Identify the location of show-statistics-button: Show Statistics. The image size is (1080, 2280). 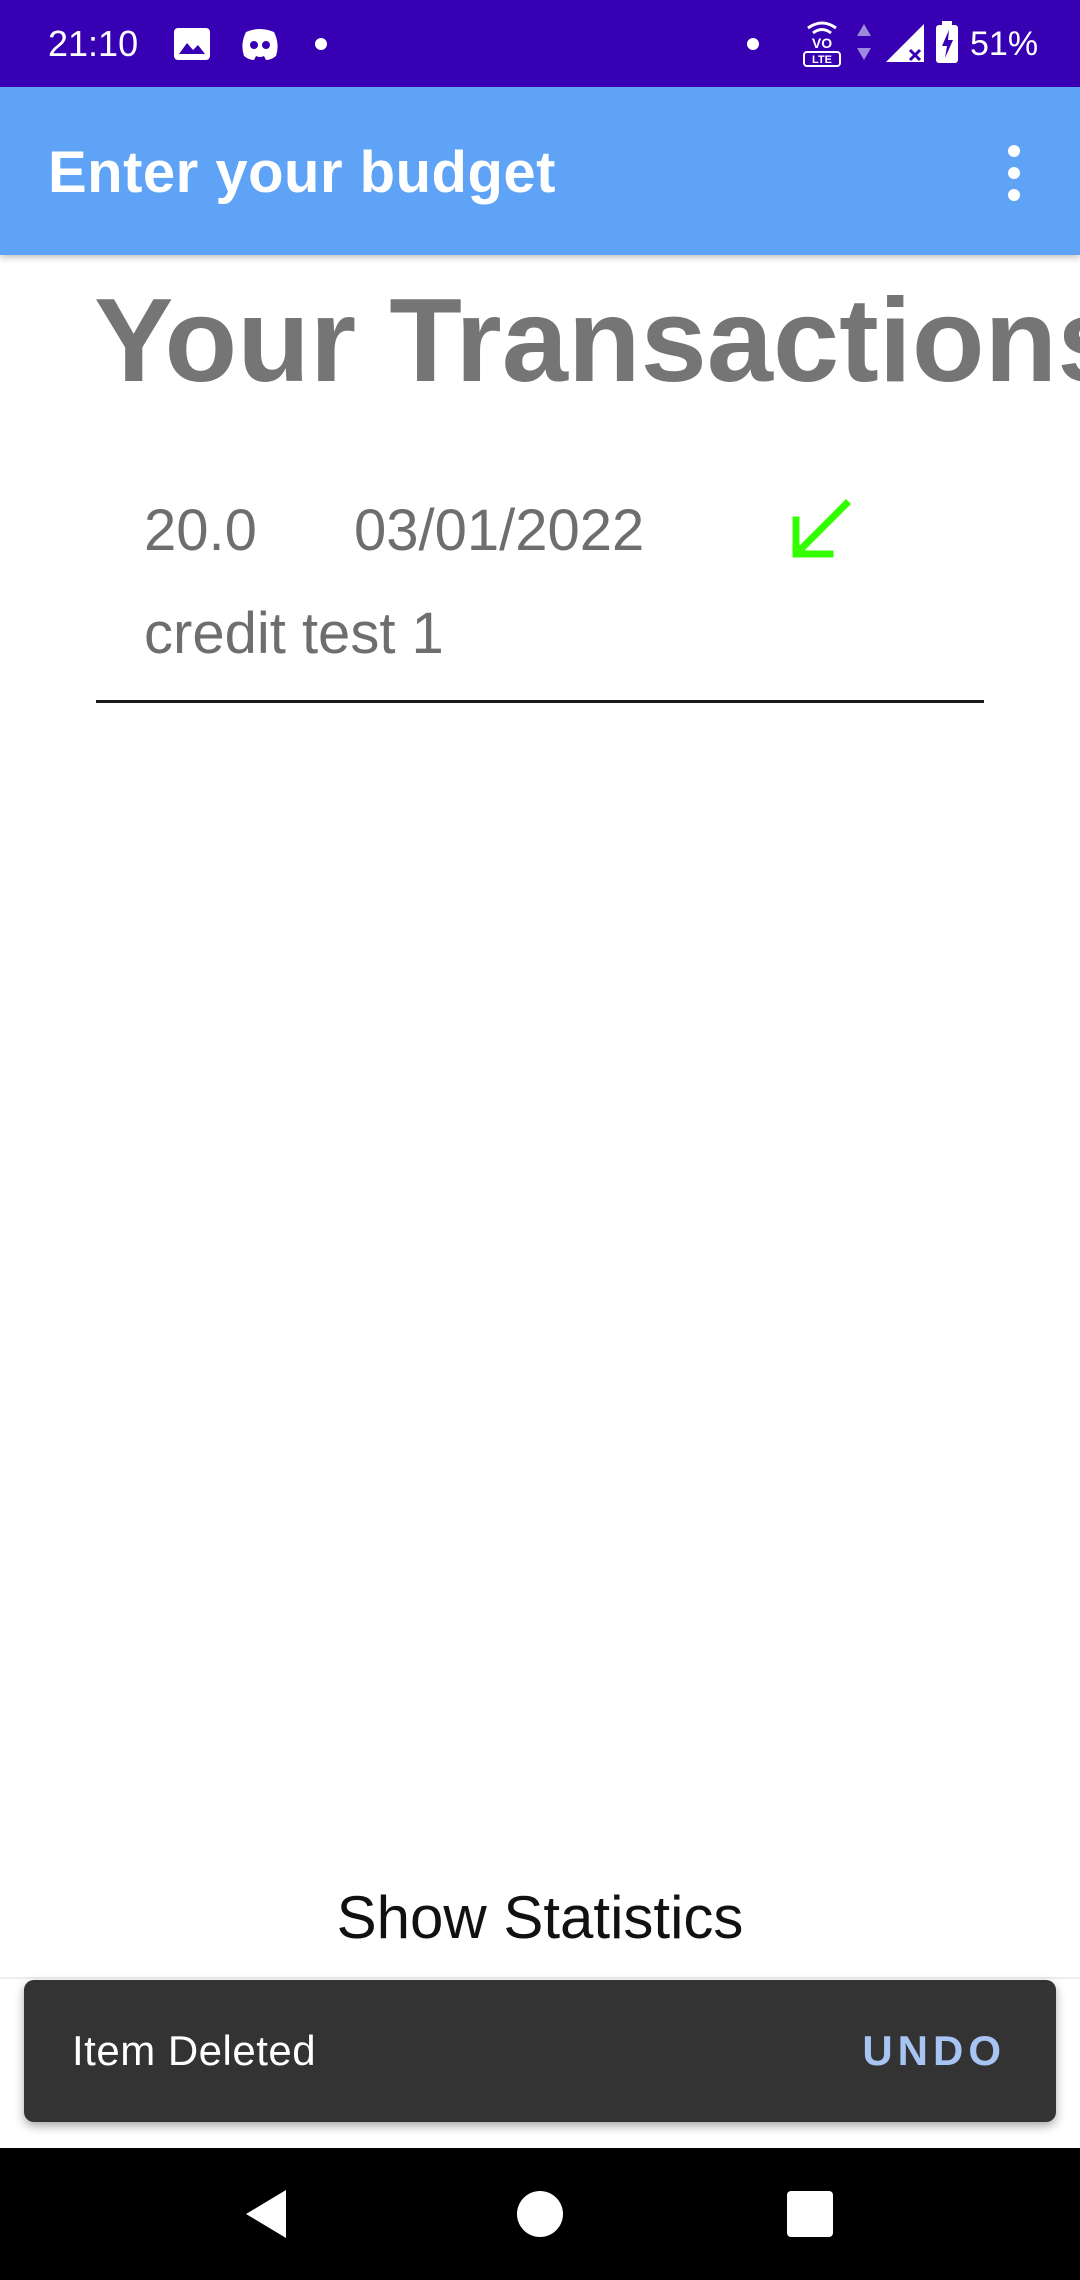
(540, 1918).